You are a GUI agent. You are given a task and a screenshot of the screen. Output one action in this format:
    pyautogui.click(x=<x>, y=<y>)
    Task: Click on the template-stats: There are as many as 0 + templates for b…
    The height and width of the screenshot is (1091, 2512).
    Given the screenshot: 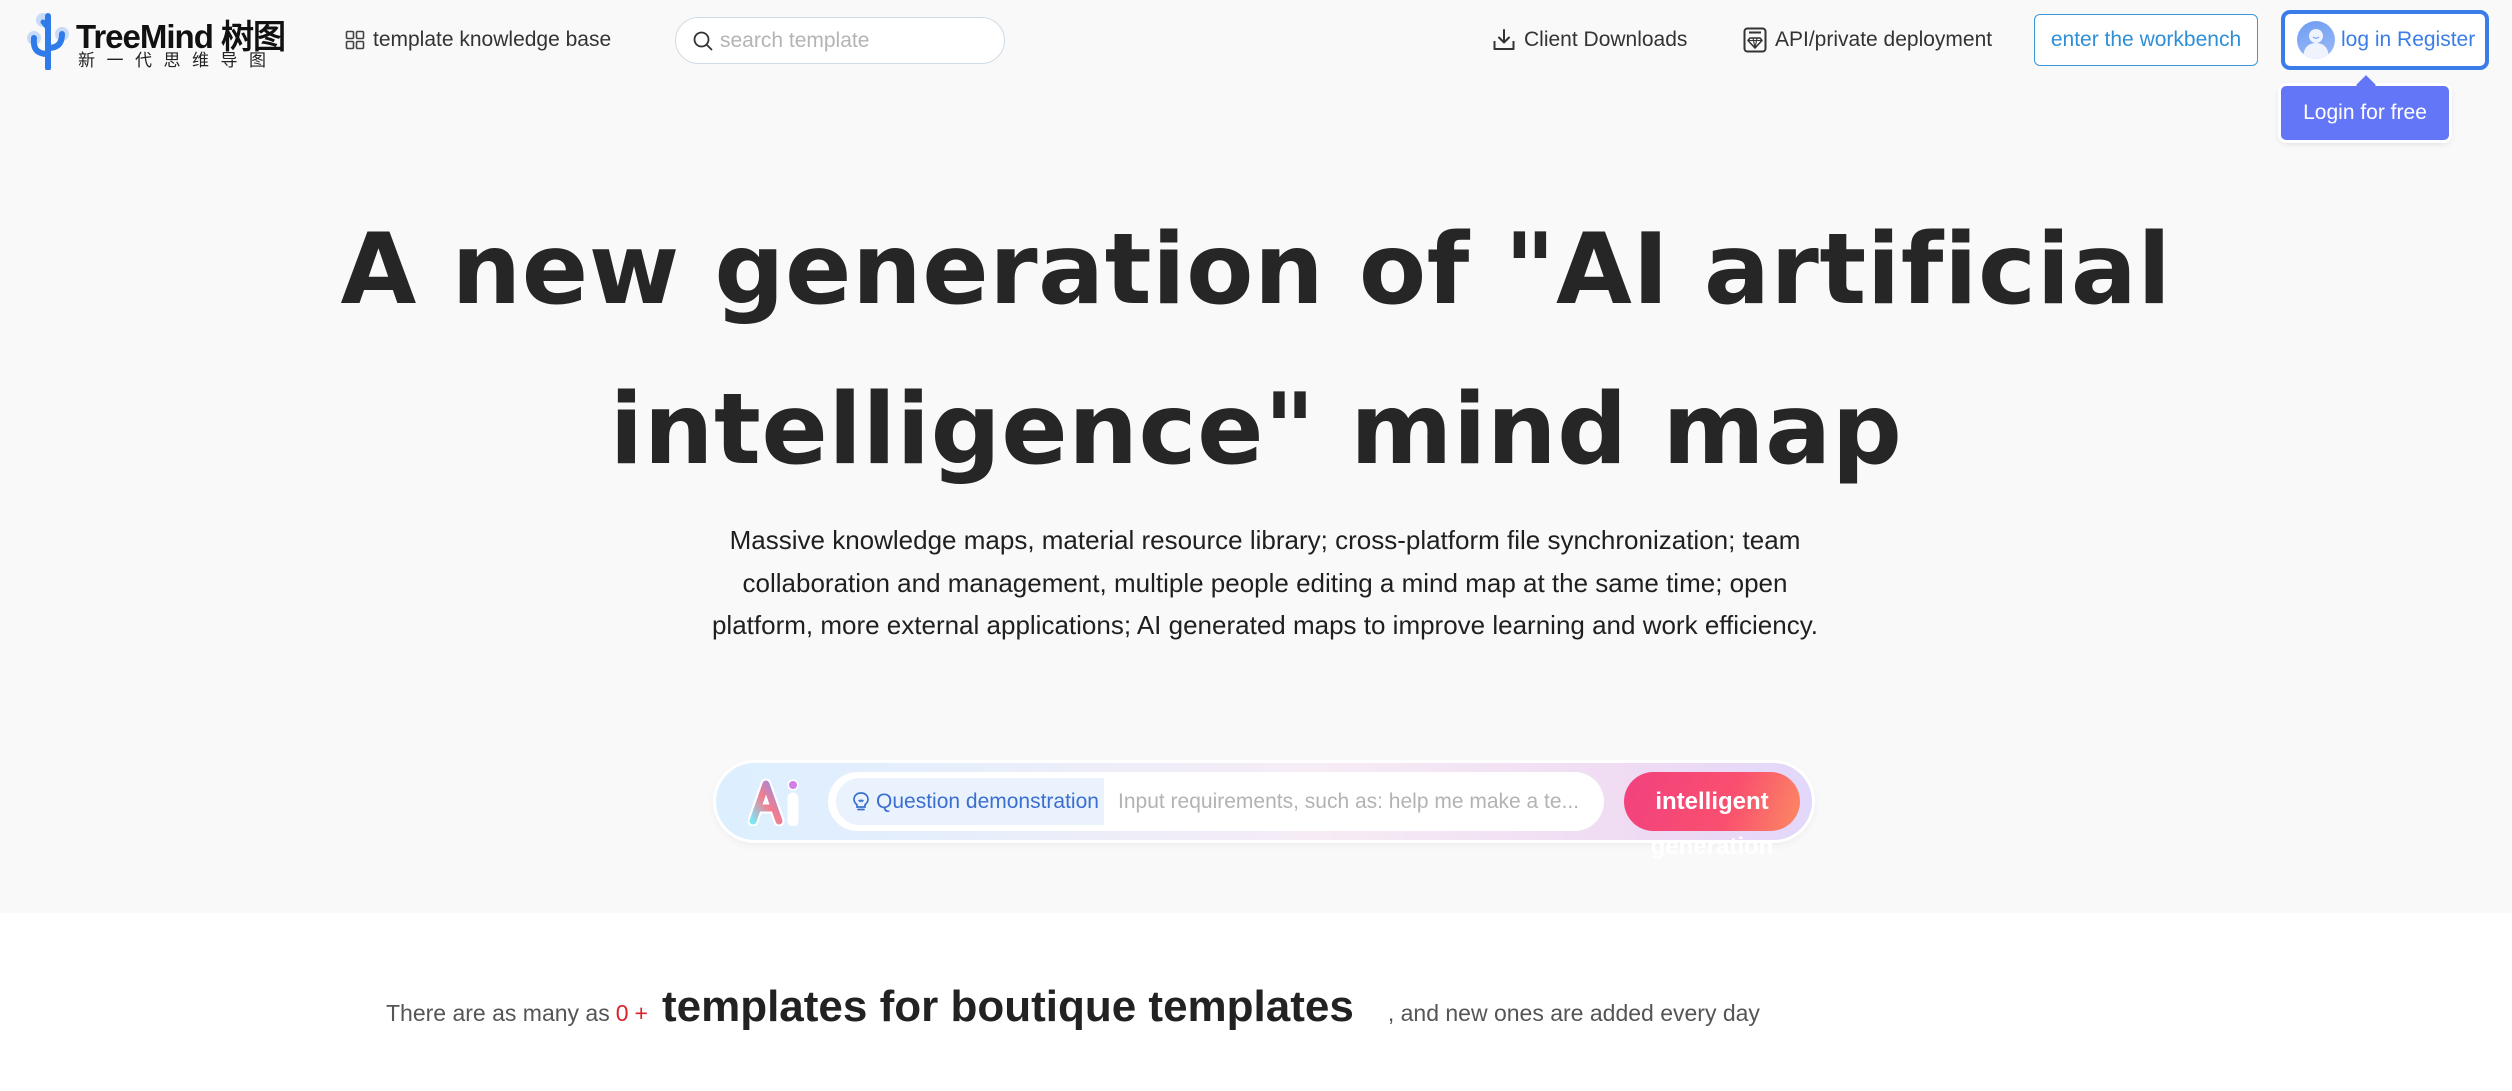 What is the action you would take?
    pyautogui.click(x=1073, y=1012)
    